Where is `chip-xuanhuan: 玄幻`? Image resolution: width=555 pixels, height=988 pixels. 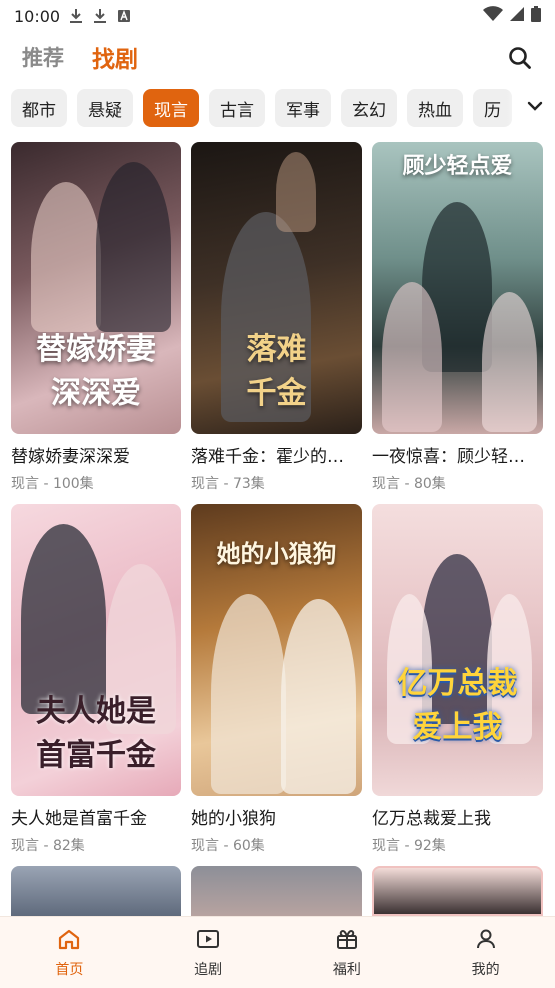 chip-xuanhuan: 玄幻 is located at coordinates (369, 108).